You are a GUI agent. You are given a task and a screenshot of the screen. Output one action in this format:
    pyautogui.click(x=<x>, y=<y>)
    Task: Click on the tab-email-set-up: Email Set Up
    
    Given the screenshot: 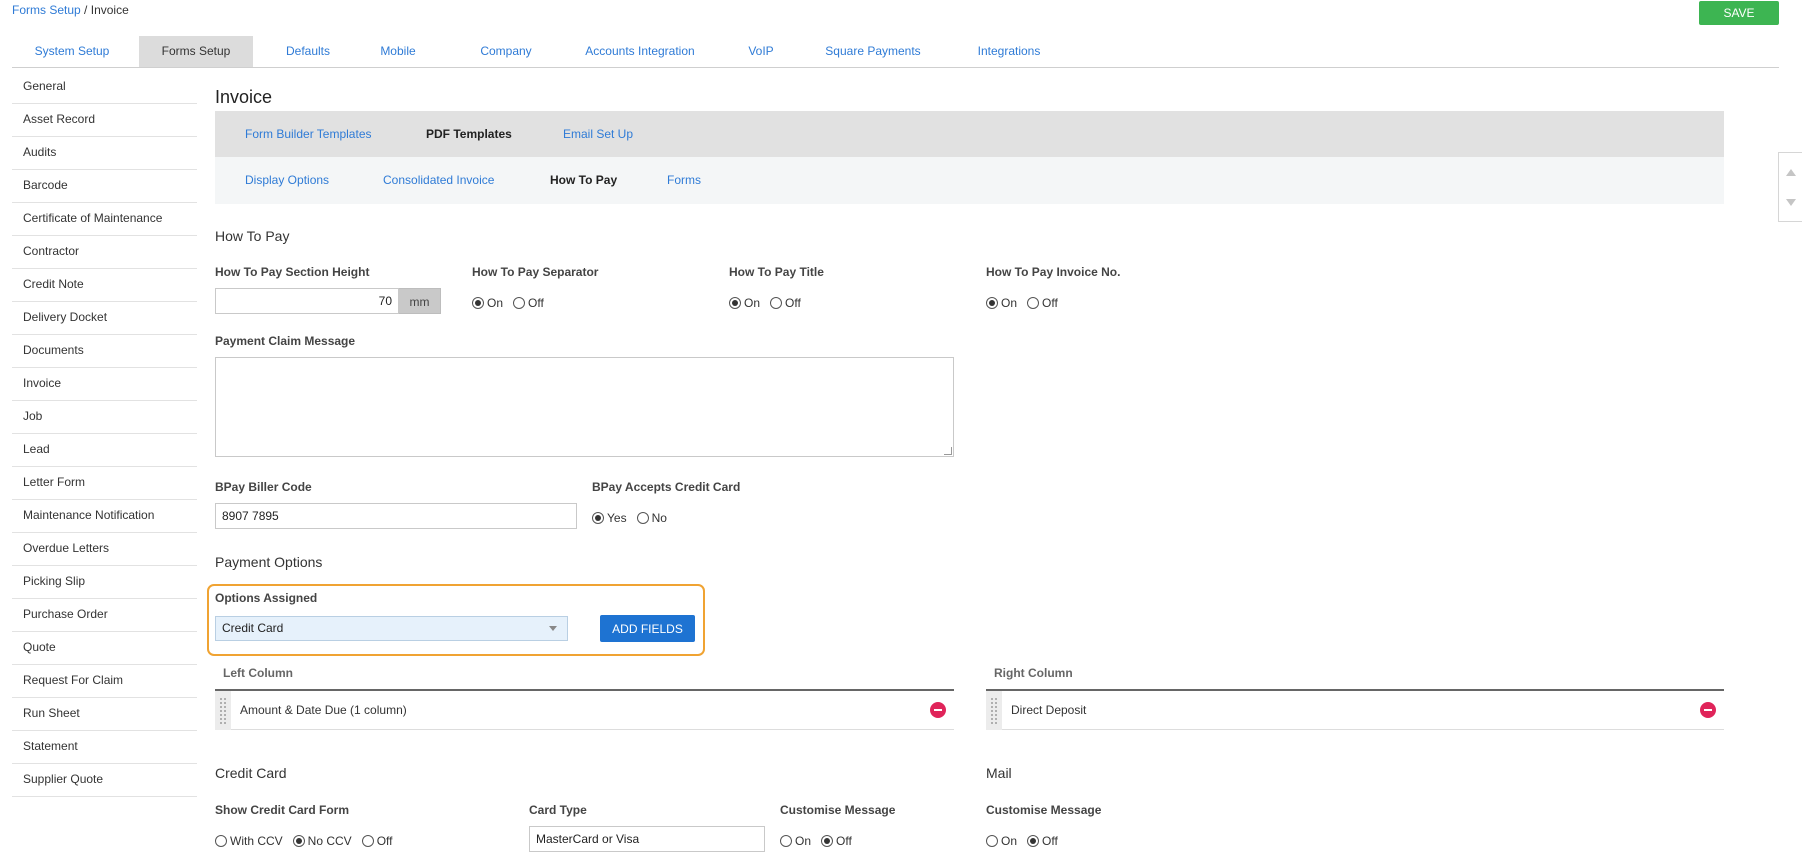 What is the action you would take?
    pyautogui.click(x=598, y=134)
    